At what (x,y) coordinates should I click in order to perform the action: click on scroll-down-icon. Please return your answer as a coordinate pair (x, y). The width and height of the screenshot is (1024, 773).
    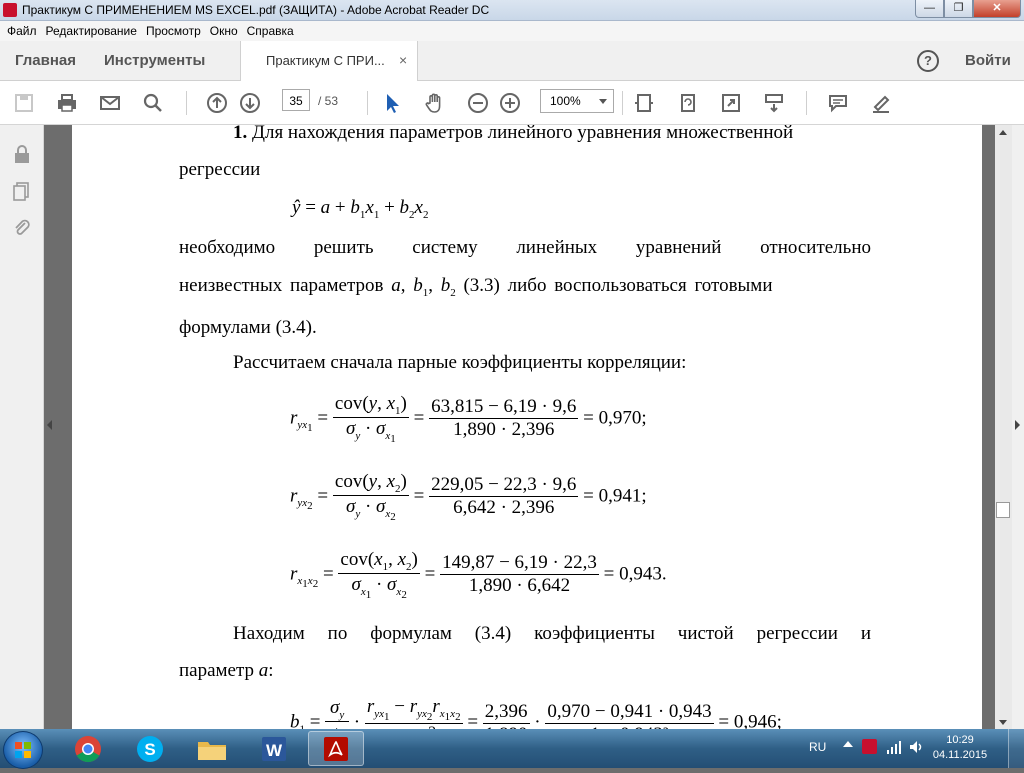
    Looking at the image, I should click on (1003, 722).